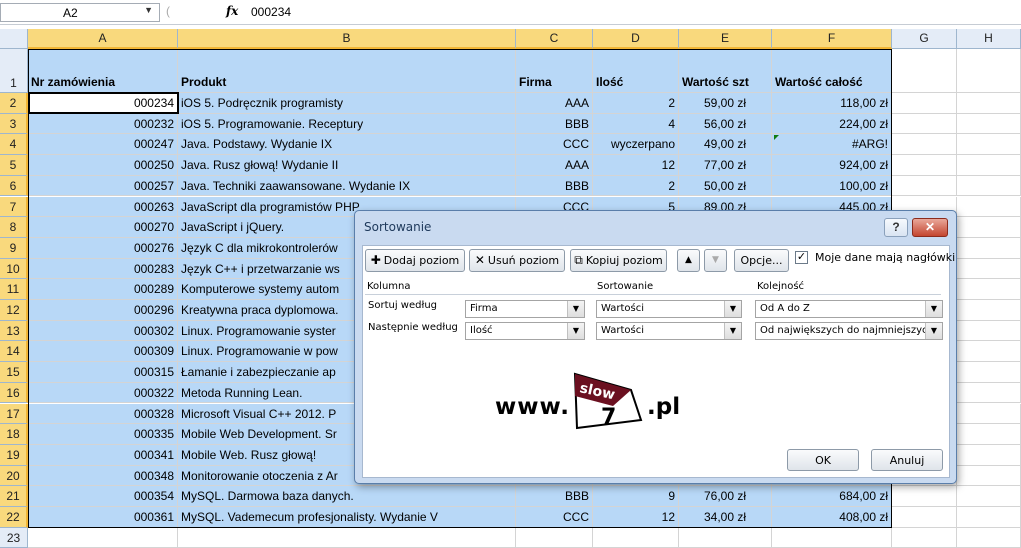 The image size is (1021, 548). What do you see at coordinates (989, 414) in the screenshot?
I see `cell-h17` at bounding box center [989, 414].